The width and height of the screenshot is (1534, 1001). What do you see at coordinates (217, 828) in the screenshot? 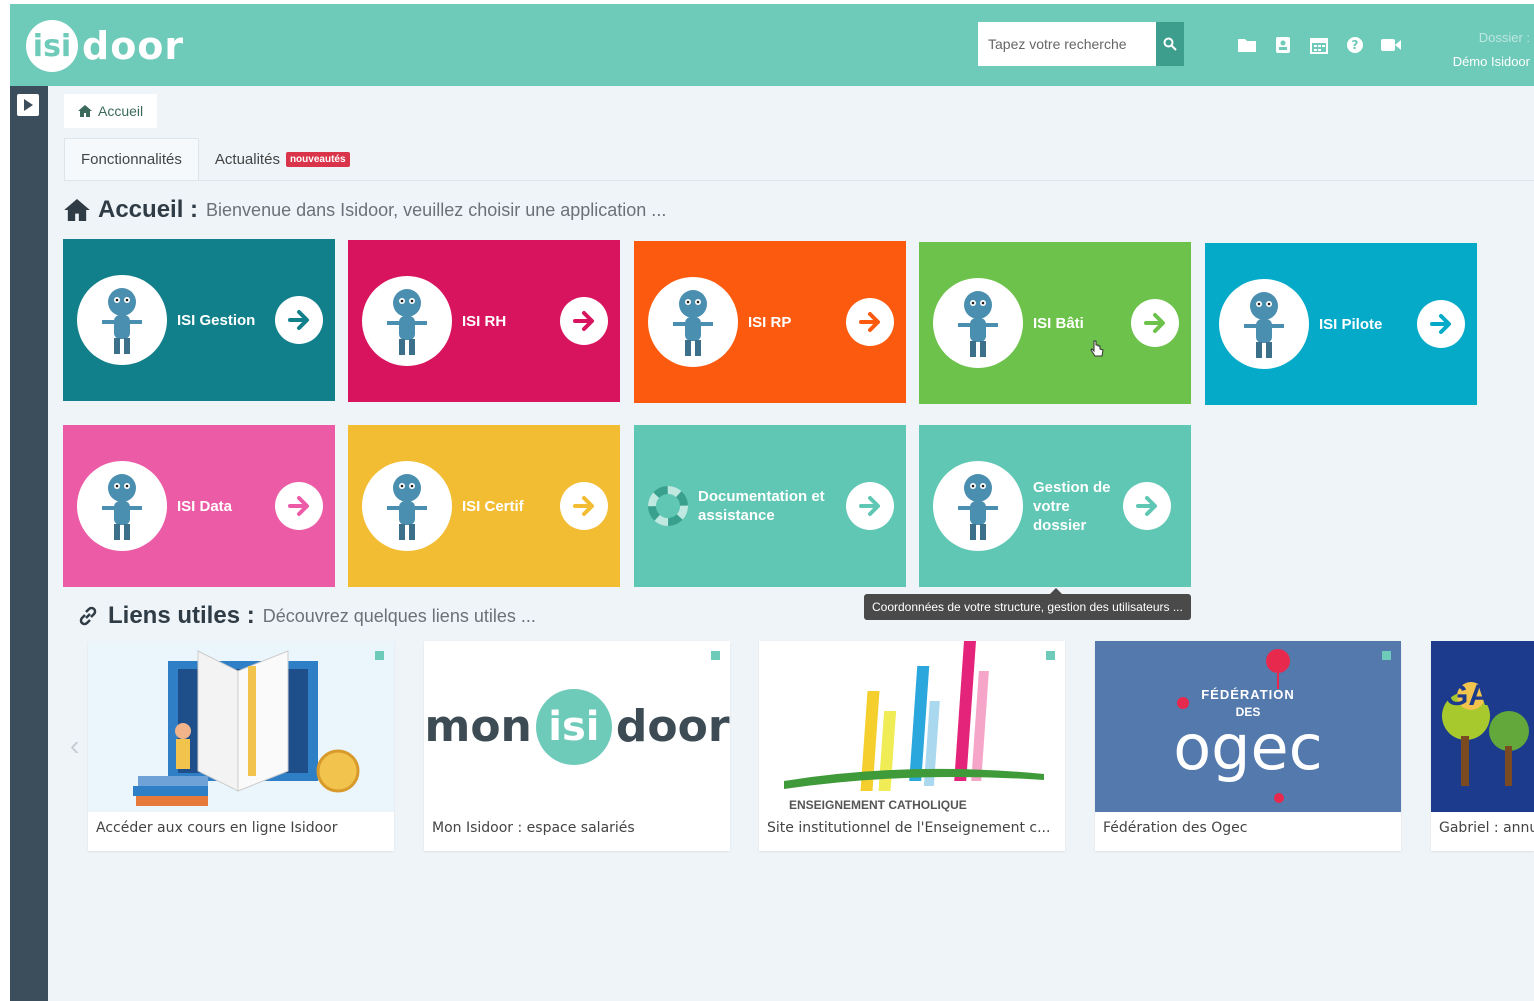
I see `card-caption: Accéder aux cours en ligne Isidoor` at bounding box center [217, 828].